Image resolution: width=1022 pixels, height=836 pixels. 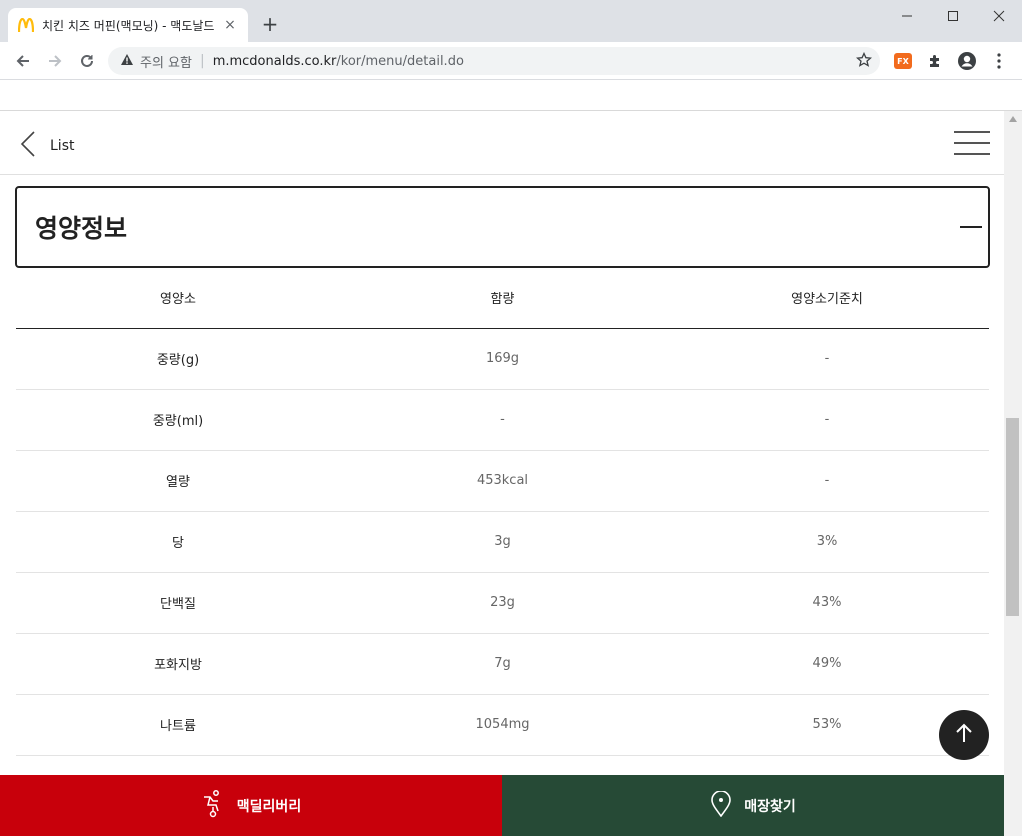 What do you see at coordinates (28, 146) in the screenshot?
I see `chevron-left-icon` at bounding box center [28, 146].